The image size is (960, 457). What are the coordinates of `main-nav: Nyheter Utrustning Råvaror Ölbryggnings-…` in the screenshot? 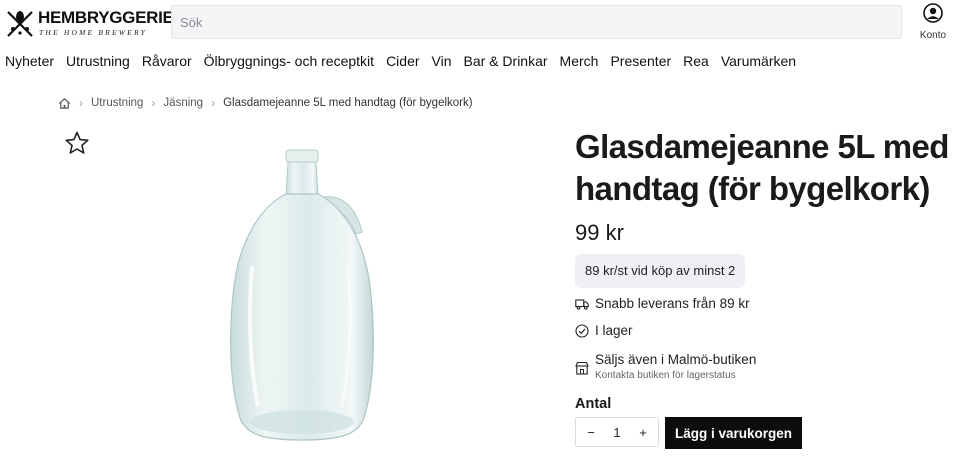 It's located at (401, 61).